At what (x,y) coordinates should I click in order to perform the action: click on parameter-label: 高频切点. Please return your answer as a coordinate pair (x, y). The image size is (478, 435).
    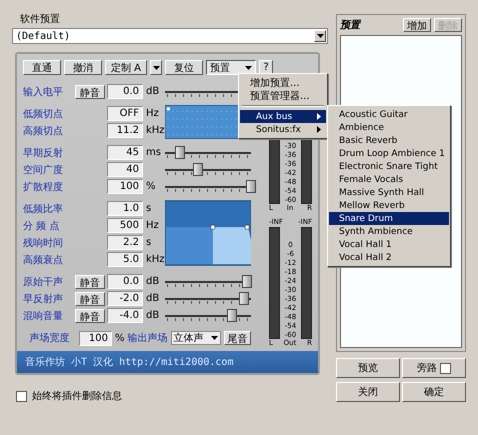
    Looking at the image, I should click on (43, 131).